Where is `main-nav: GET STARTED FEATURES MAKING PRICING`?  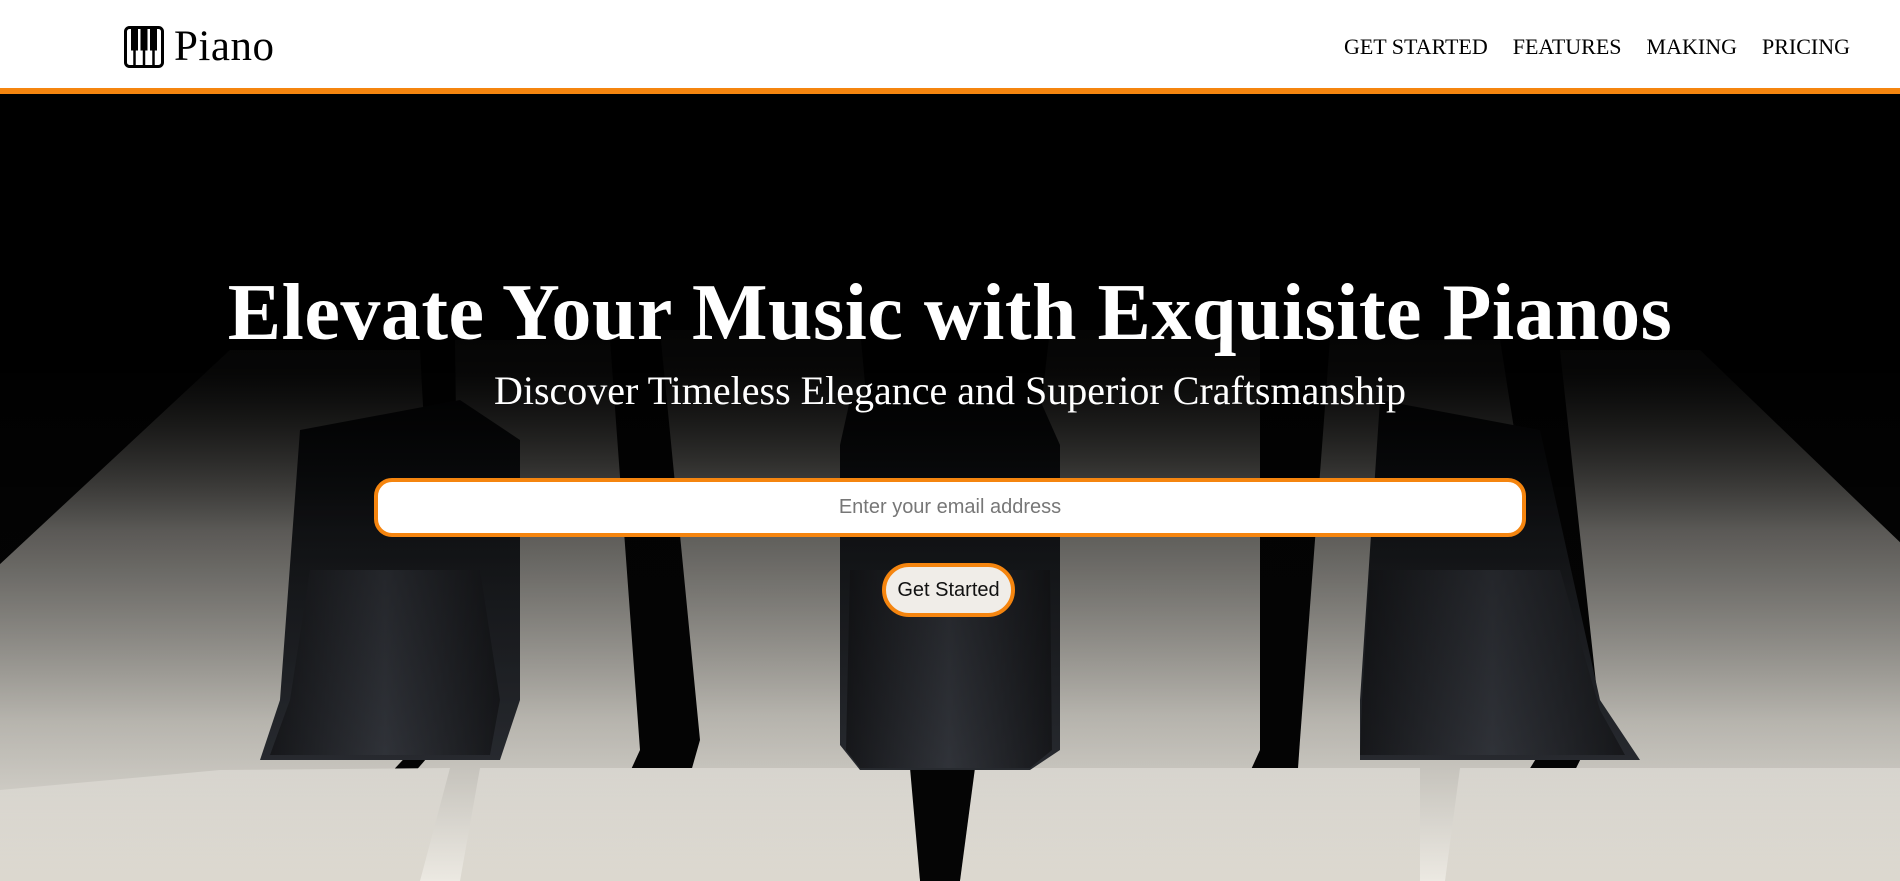 main-nav: GET STARTED FEATURES MAKING PRICING is located at coordinates (1597, 47).